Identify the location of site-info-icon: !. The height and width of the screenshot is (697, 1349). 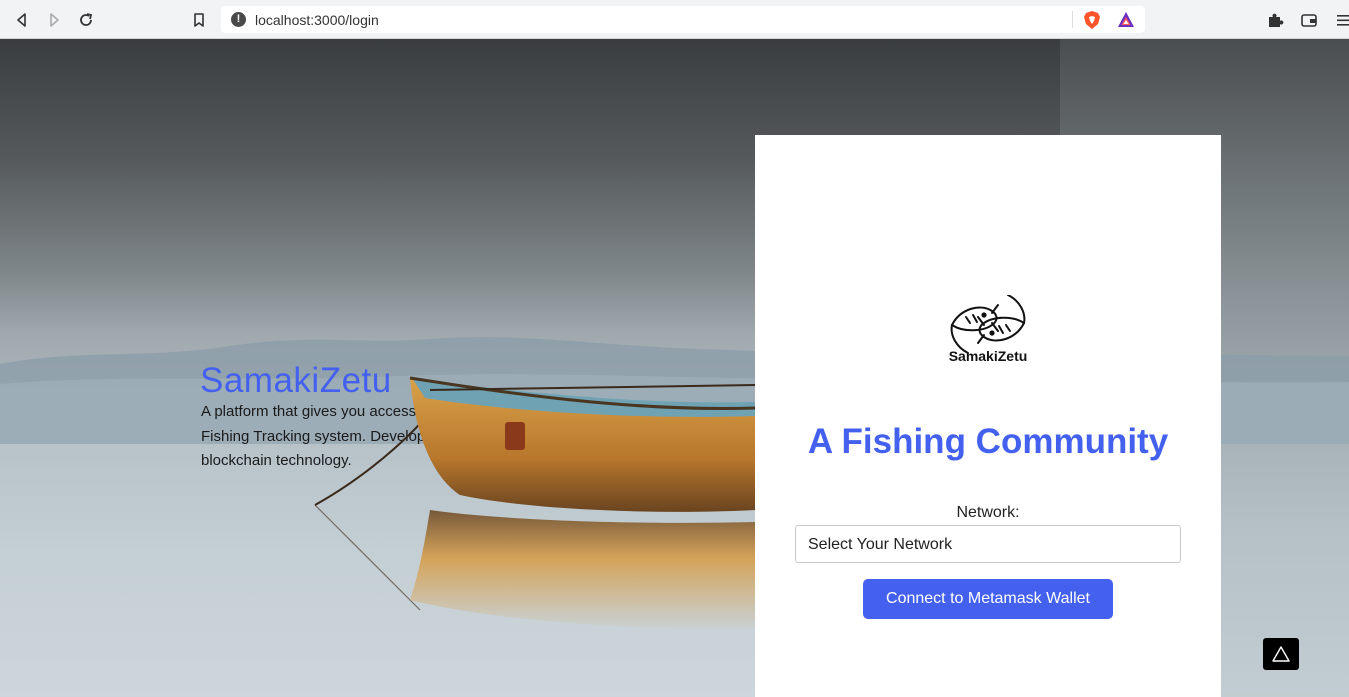
(238, 19).